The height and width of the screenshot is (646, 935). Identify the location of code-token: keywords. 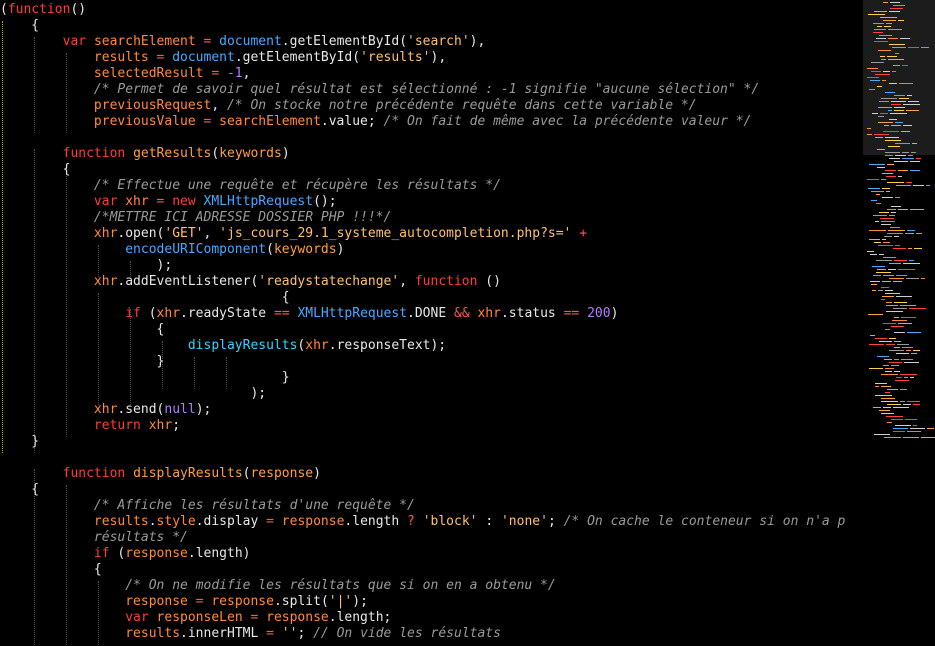
(305, 249).